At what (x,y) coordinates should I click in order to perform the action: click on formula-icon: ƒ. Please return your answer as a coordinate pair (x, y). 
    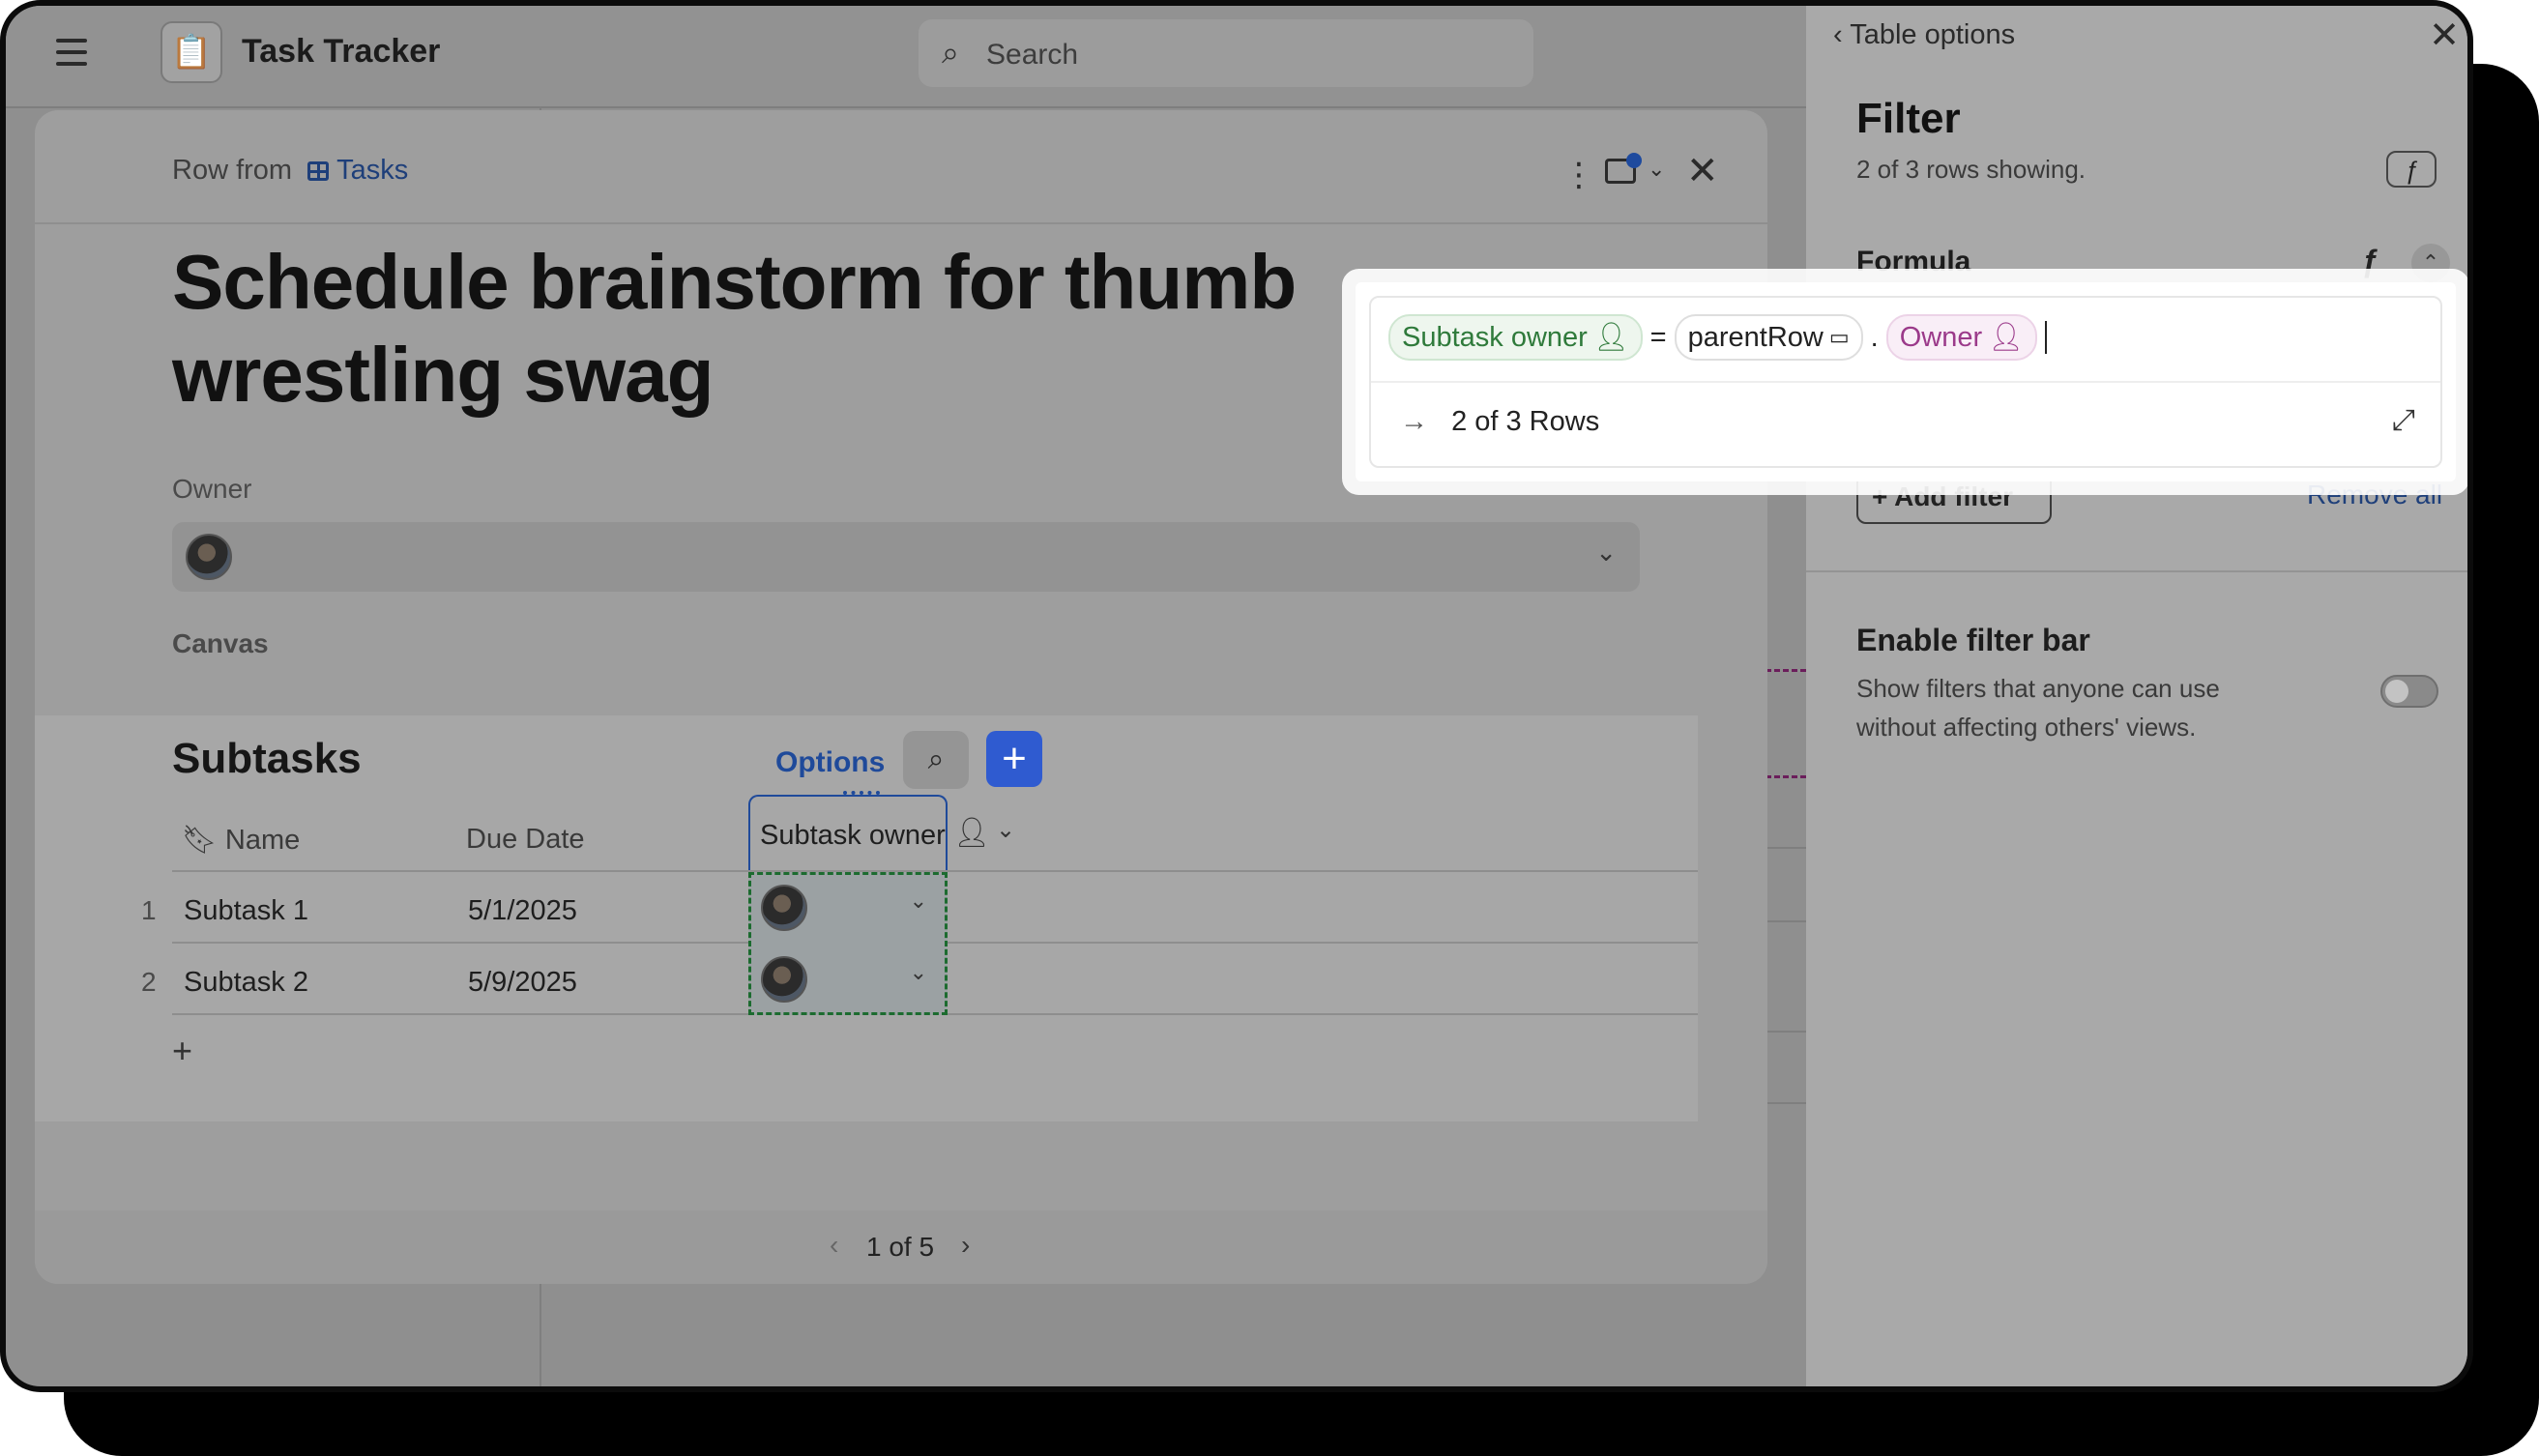
    Looking at the image, I should click on (2369, 261).